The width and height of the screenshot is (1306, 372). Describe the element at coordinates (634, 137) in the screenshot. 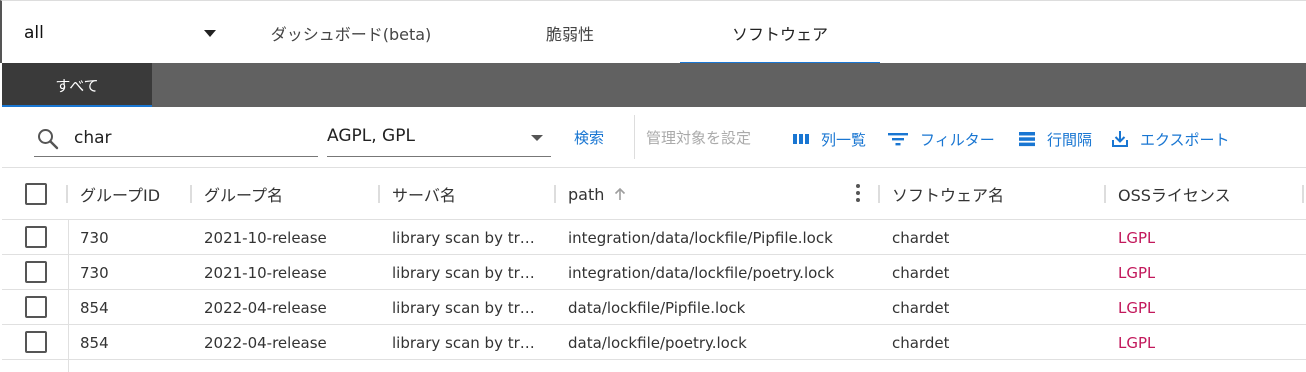

I see `toolbar-divider` at that location.